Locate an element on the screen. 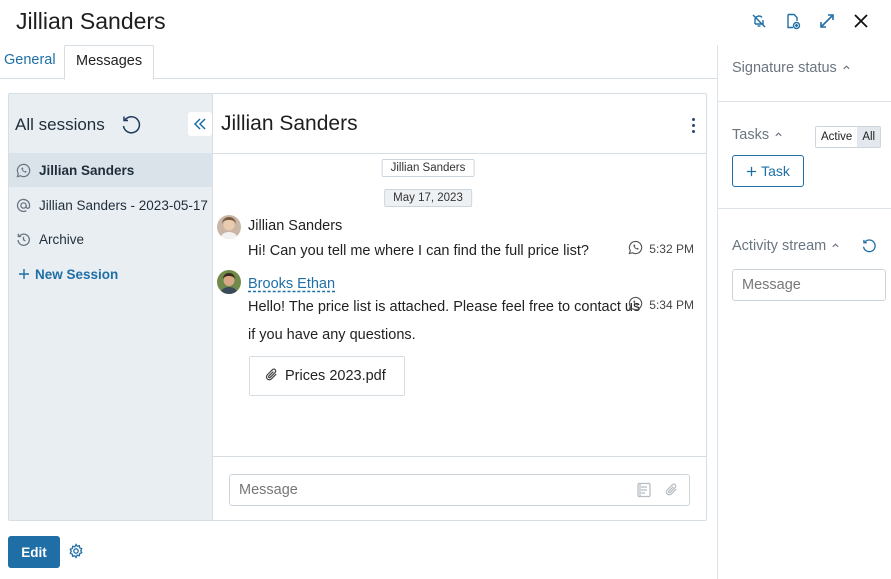  edit-button: Edit is located at coordinates (34, 552).